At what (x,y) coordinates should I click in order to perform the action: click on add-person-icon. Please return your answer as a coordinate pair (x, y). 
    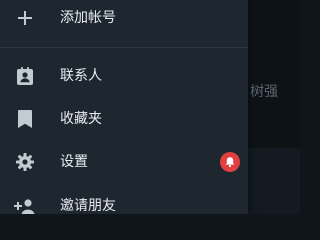
    Looking at the image, I should click on (24, 206).